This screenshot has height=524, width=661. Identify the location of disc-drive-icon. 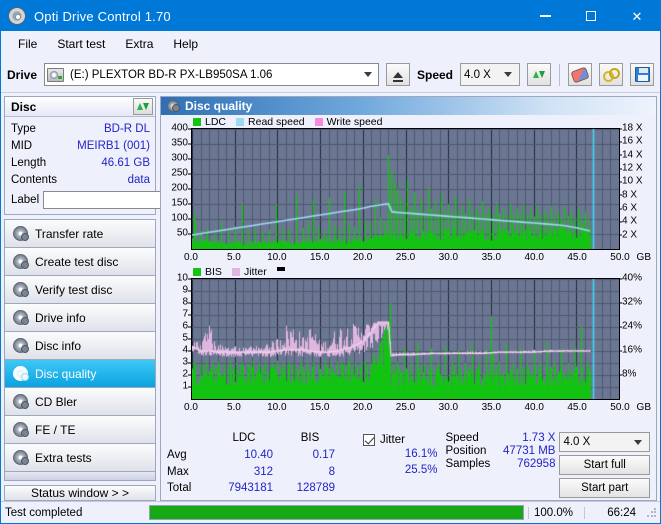
(21, 317).